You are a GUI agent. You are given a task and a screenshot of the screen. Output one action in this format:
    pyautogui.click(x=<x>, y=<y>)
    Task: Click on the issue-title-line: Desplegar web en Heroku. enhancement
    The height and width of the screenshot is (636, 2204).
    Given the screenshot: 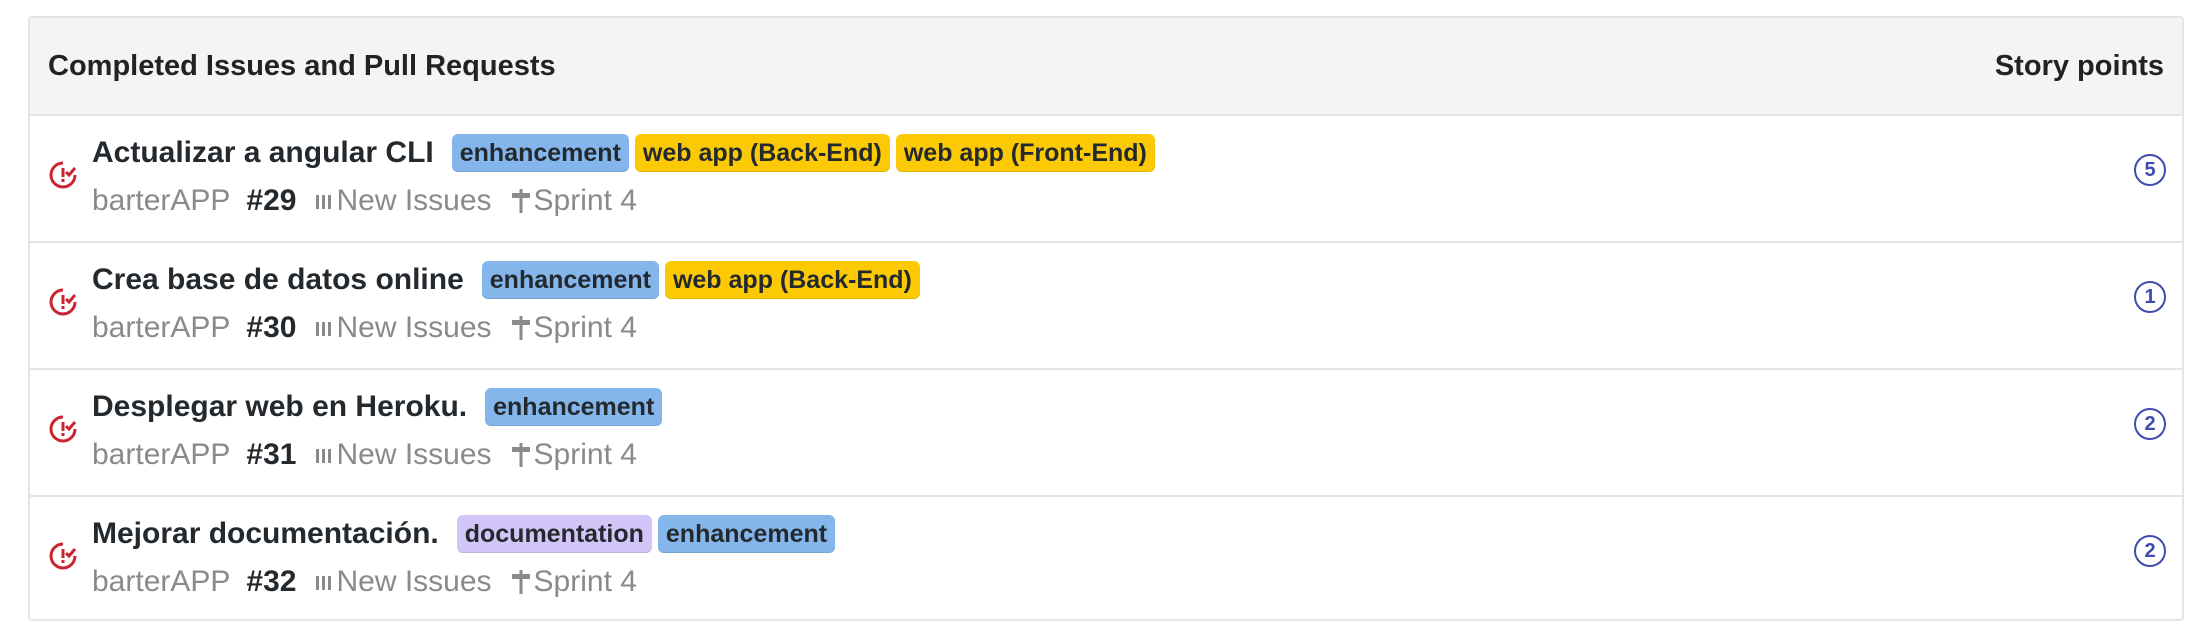 What is the action you would take?
    pyautogui.click(x=380, y=407)
    